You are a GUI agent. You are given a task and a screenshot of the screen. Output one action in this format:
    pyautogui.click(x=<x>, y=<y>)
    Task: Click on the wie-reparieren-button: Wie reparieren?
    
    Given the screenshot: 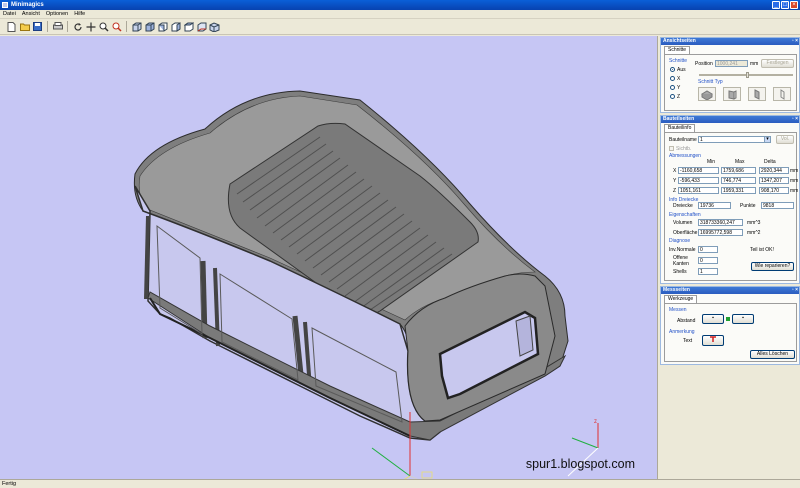 What is the action you would take?
    pyautogui.click(x=772, y=266)
    